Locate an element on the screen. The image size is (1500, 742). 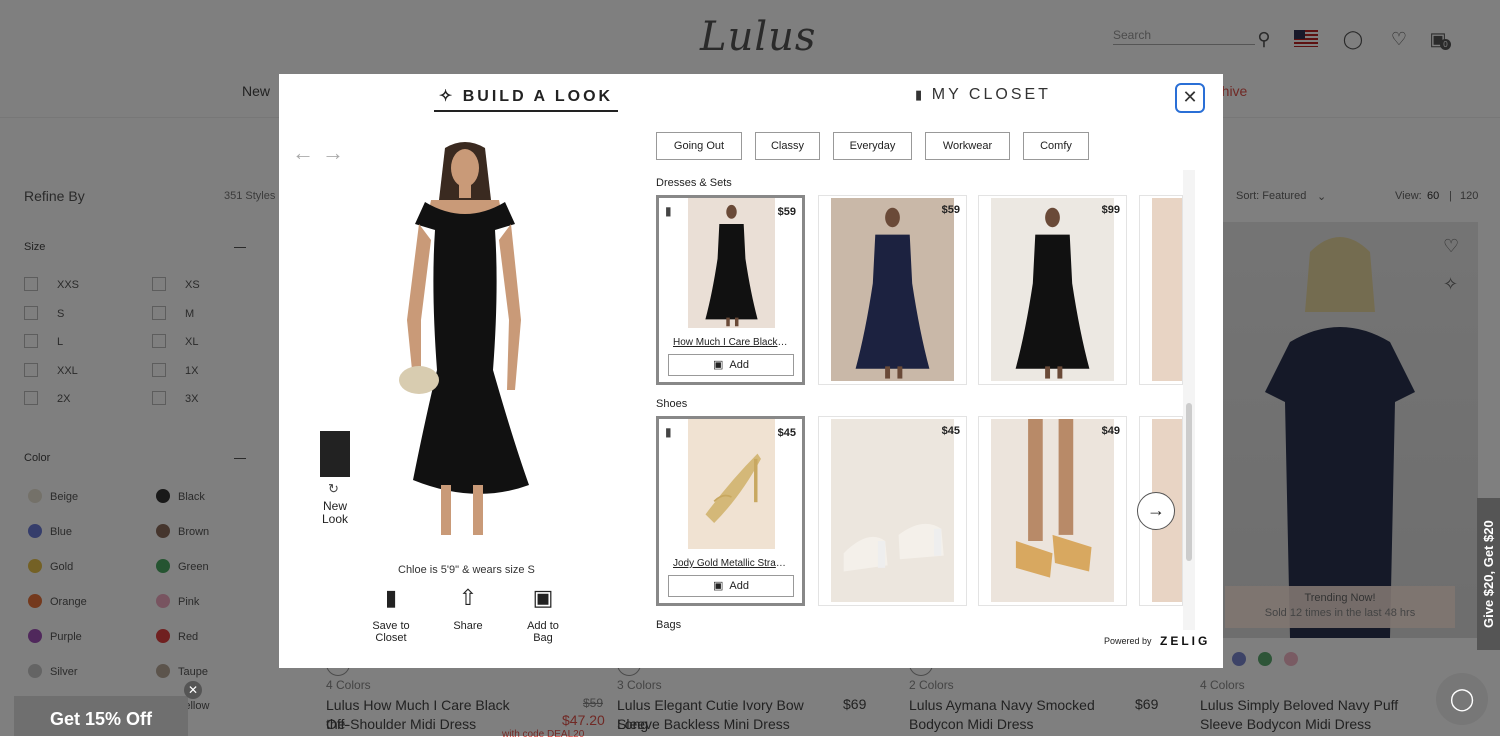
scrollbar-thumb is located at coordinates (1189, 482).